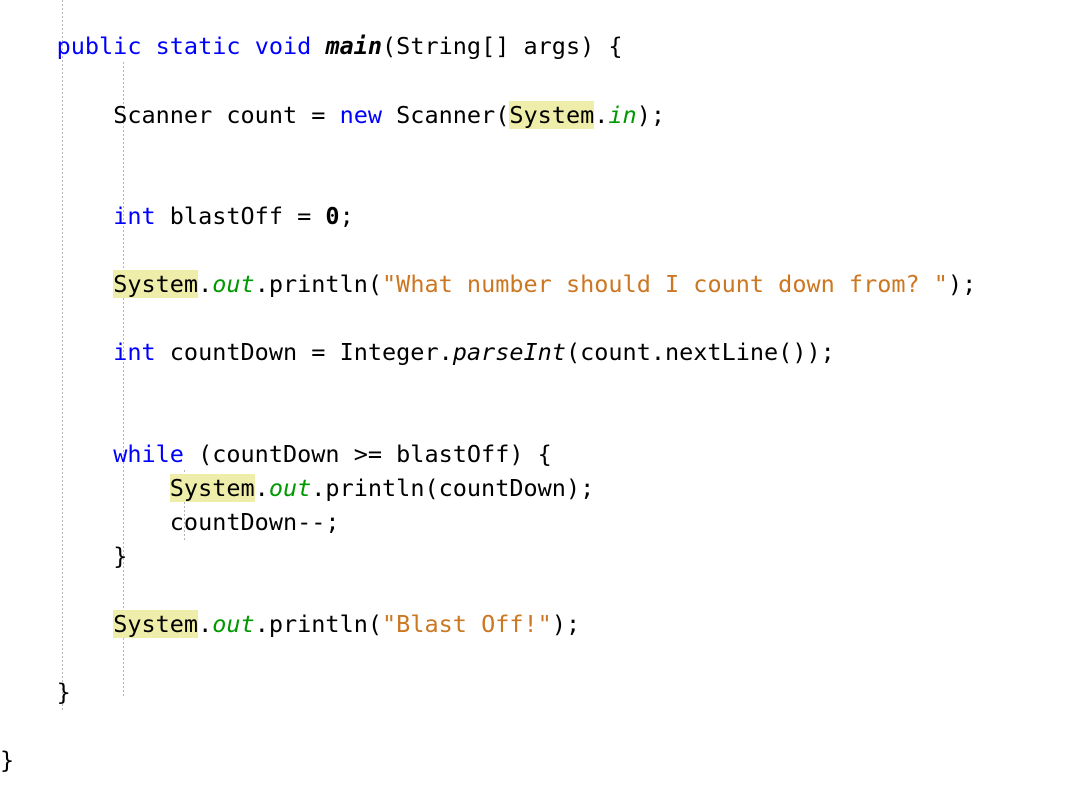 The height and width of the screenshot is (810, 1086). I want to click on code-token: ;, so click(346, 216).